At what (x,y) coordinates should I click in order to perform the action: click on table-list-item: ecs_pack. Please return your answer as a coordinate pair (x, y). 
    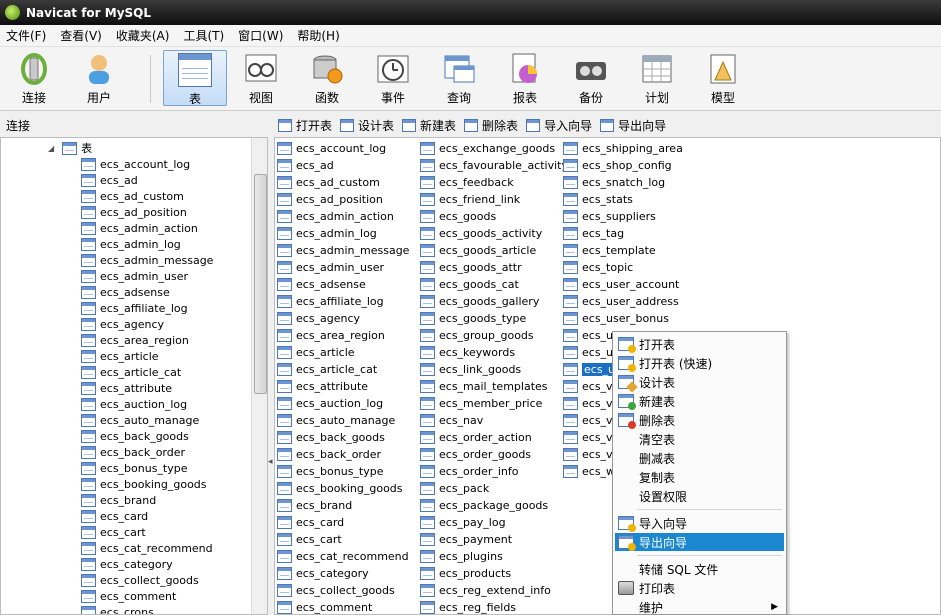
    Looking at the image, I should click on (494, 488).